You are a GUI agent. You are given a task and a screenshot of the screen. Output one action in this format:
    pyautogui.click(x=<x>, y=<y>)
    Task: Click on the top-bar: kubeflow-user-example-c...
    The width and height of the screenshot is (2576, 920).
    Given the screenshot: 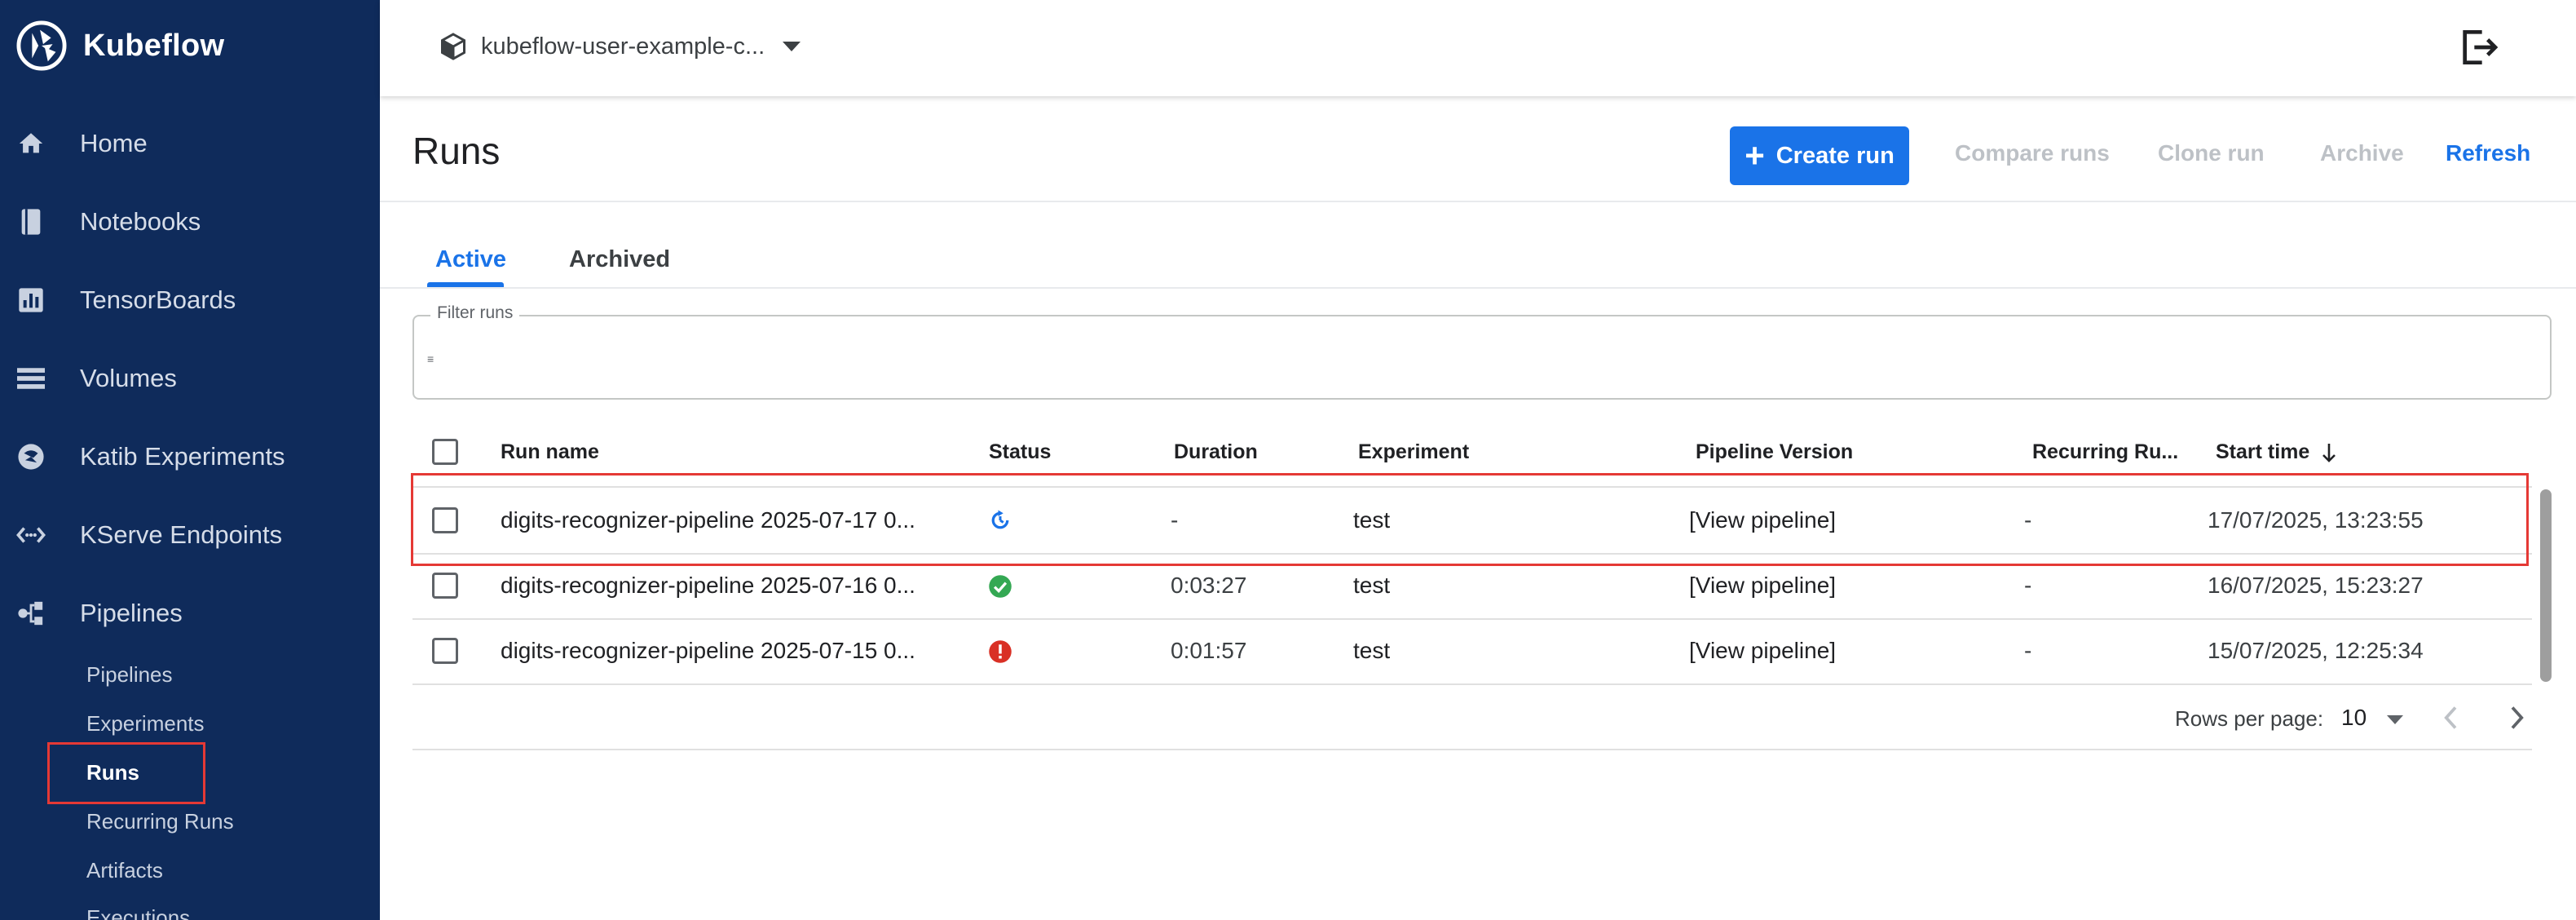 What is the action you would take?
    pyautogui.click(x=1478, y=48)
    